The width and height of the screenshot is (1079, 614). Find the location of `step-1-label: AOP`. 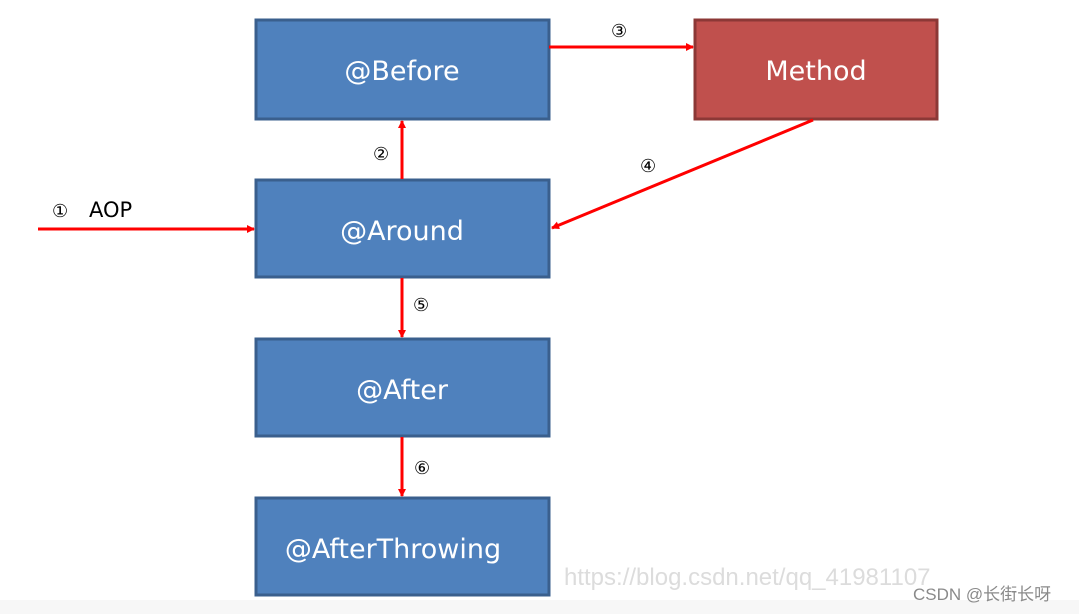

step-1-label: AOP is located at coordinates (110, 210).